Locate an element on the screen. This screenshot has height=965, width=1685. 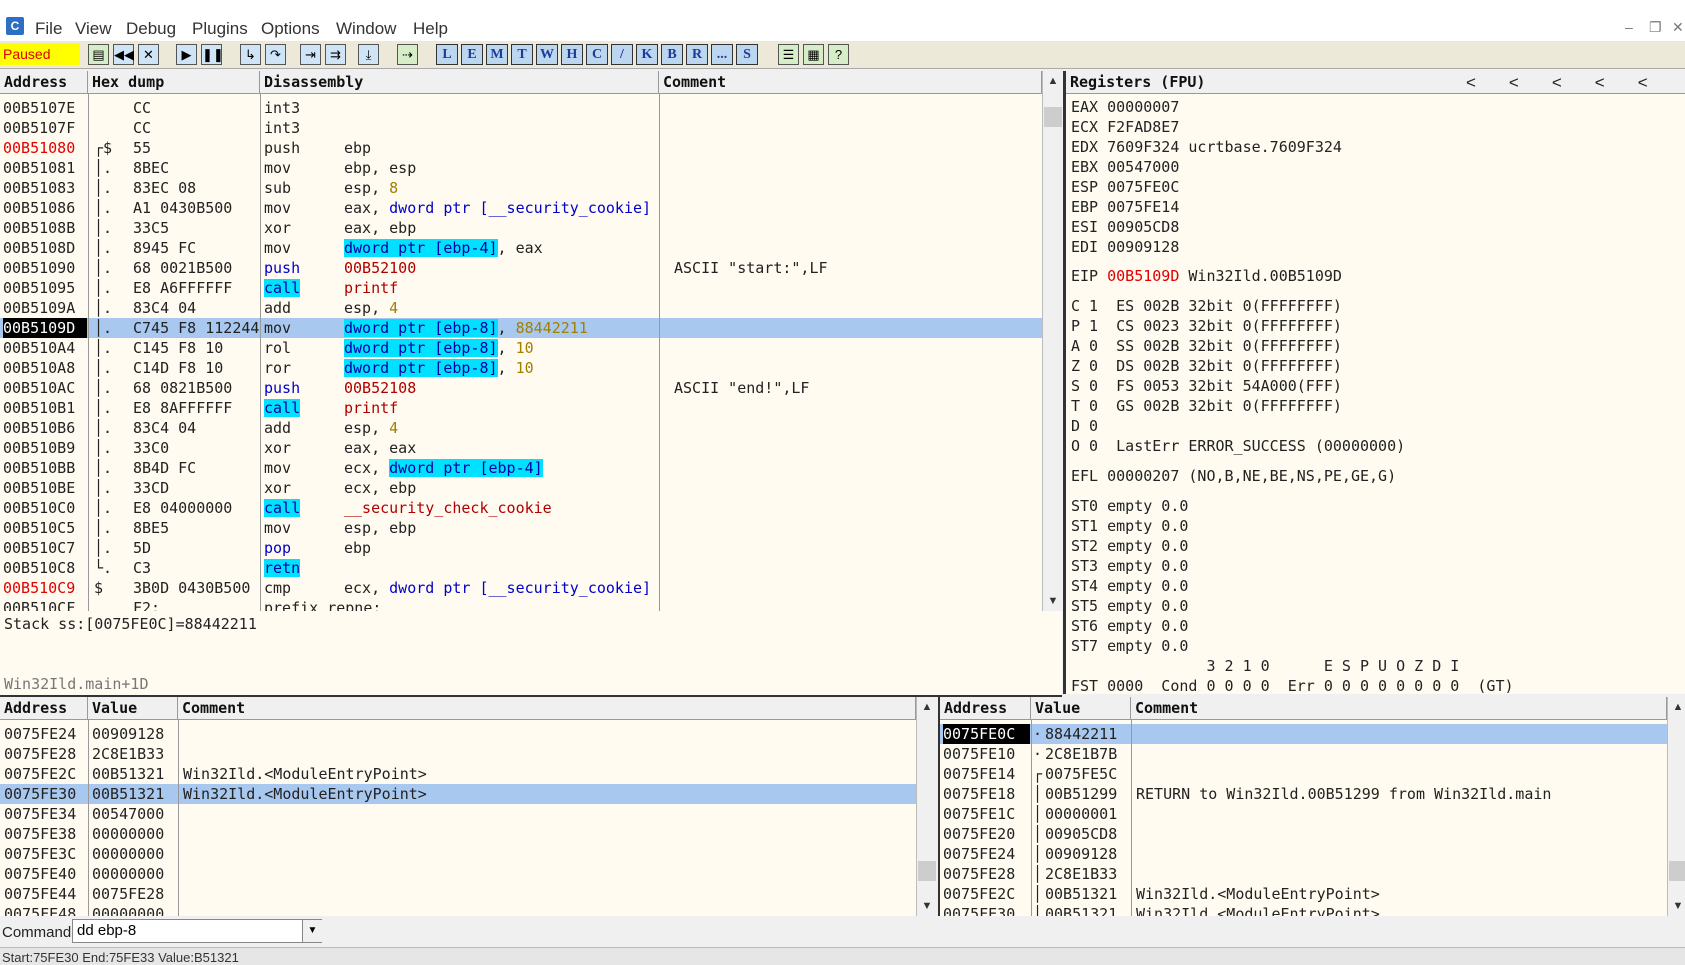
stack-row: 0075FE20 │ 00905CD8 is located at coordinates (1303, 834).